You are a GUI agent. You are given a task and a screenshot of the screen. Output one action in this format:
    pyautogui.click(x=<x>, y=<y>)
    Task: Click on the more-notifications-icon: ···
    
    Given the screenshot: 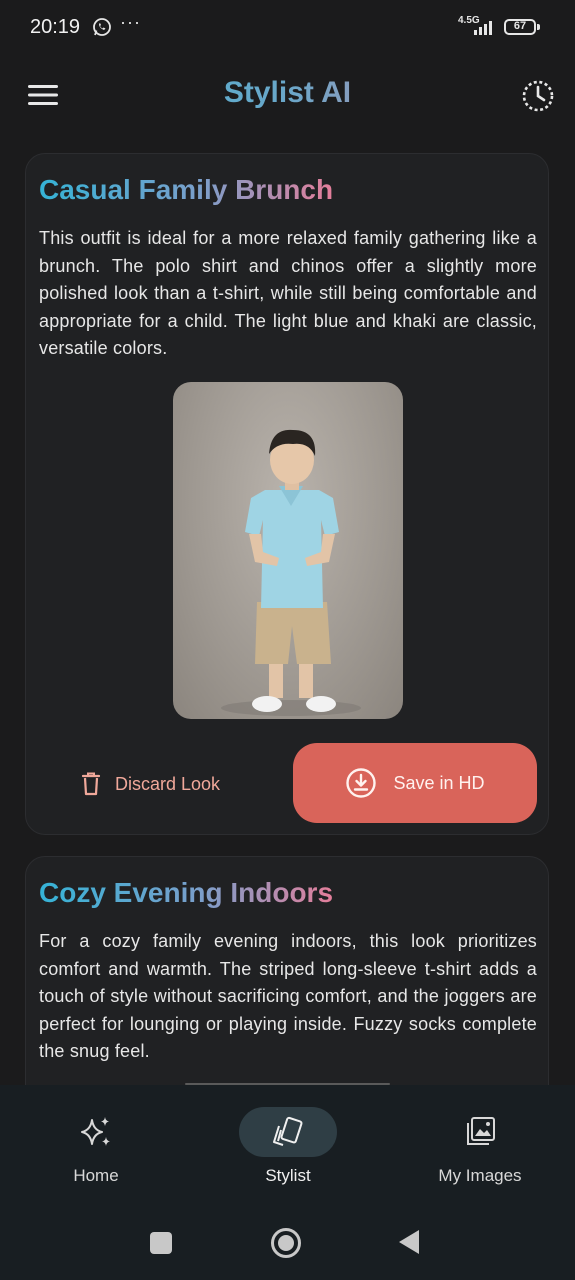 What is the action you would take?
    pyautogui.click(x=130, y=22)
    